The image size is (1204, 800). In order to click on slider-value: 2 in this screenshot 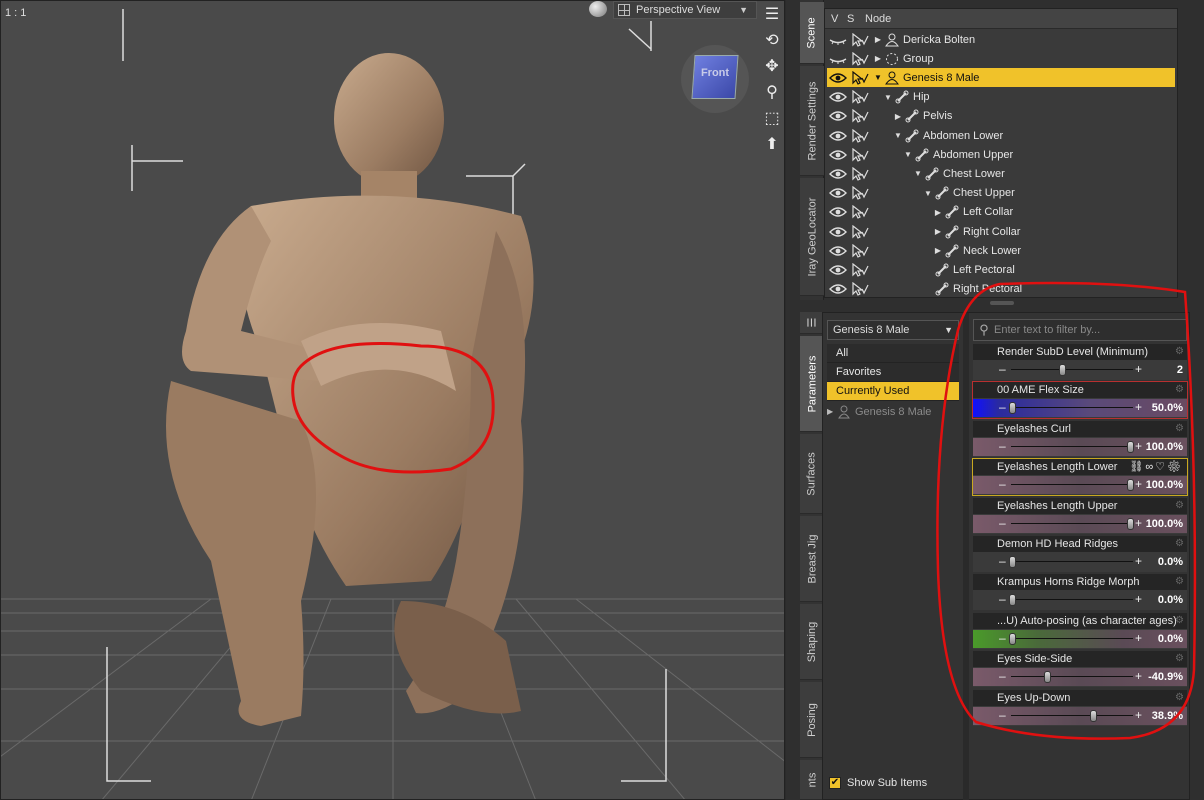, I will do `click(1180, 370)`.